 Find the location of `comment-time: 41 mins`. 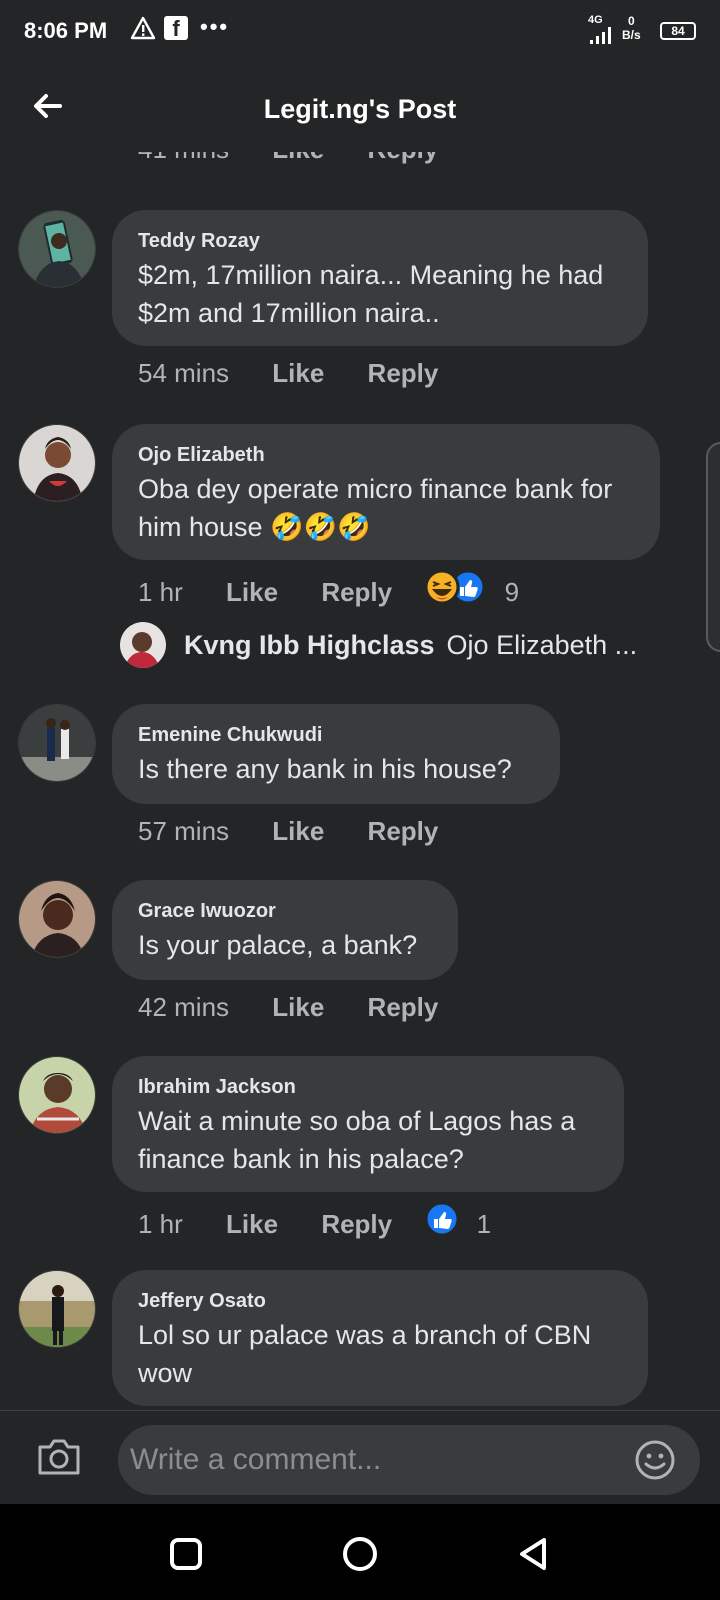

comment-time: 41 mins is located at coordinates (183, 158).